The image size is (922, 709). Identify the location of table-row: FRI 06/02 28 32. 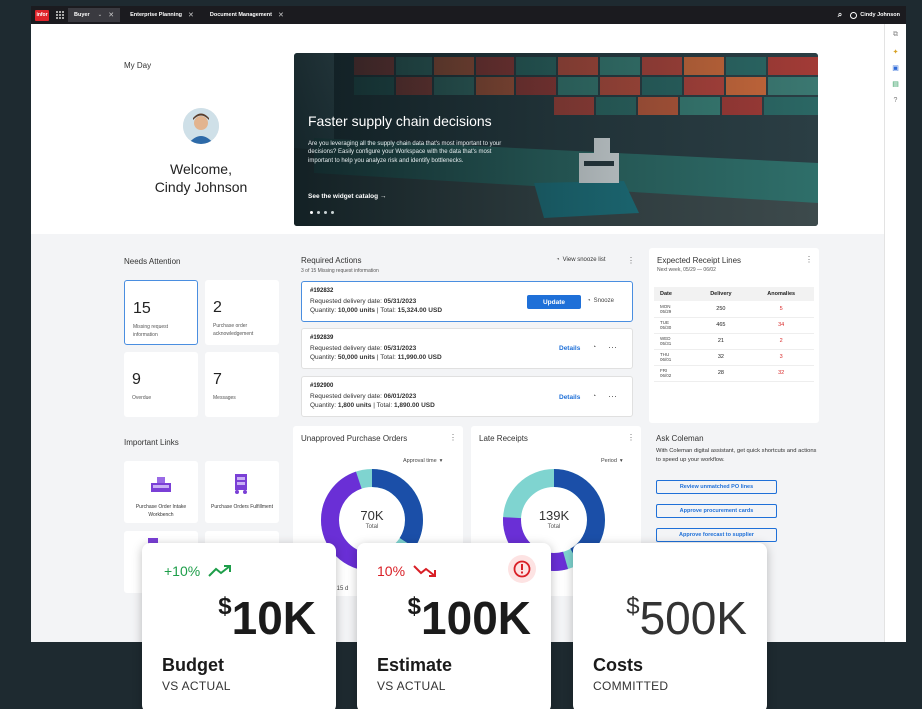
(734, 373).